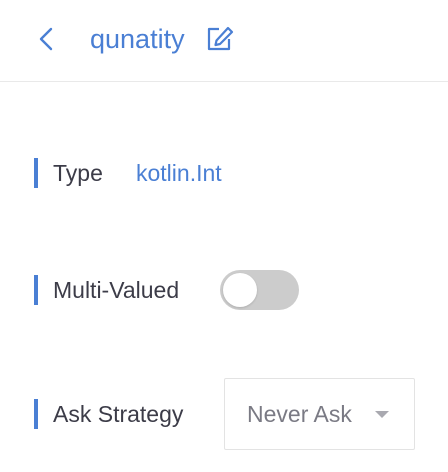 Image resolution: width=448 pixels, height=472 pixels. What do you see at coordinates (36, 173) in the screenshot?
I see `type-row-marker` at bounding box center [36, 173].